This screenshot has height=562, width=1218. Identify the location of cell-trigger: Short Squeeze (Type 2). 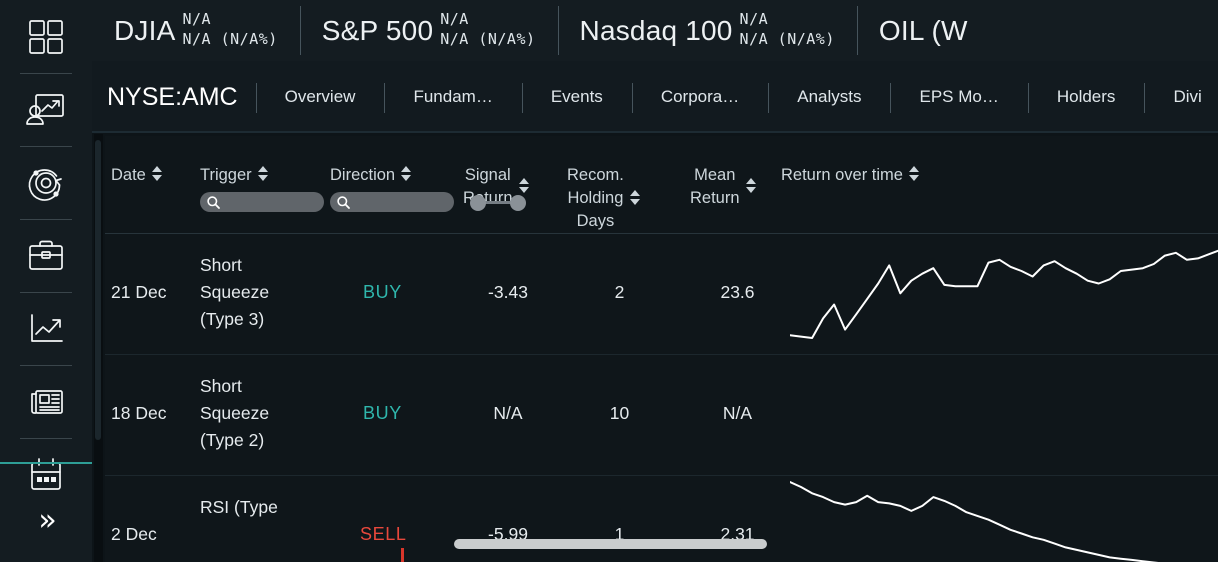
(235, 413).